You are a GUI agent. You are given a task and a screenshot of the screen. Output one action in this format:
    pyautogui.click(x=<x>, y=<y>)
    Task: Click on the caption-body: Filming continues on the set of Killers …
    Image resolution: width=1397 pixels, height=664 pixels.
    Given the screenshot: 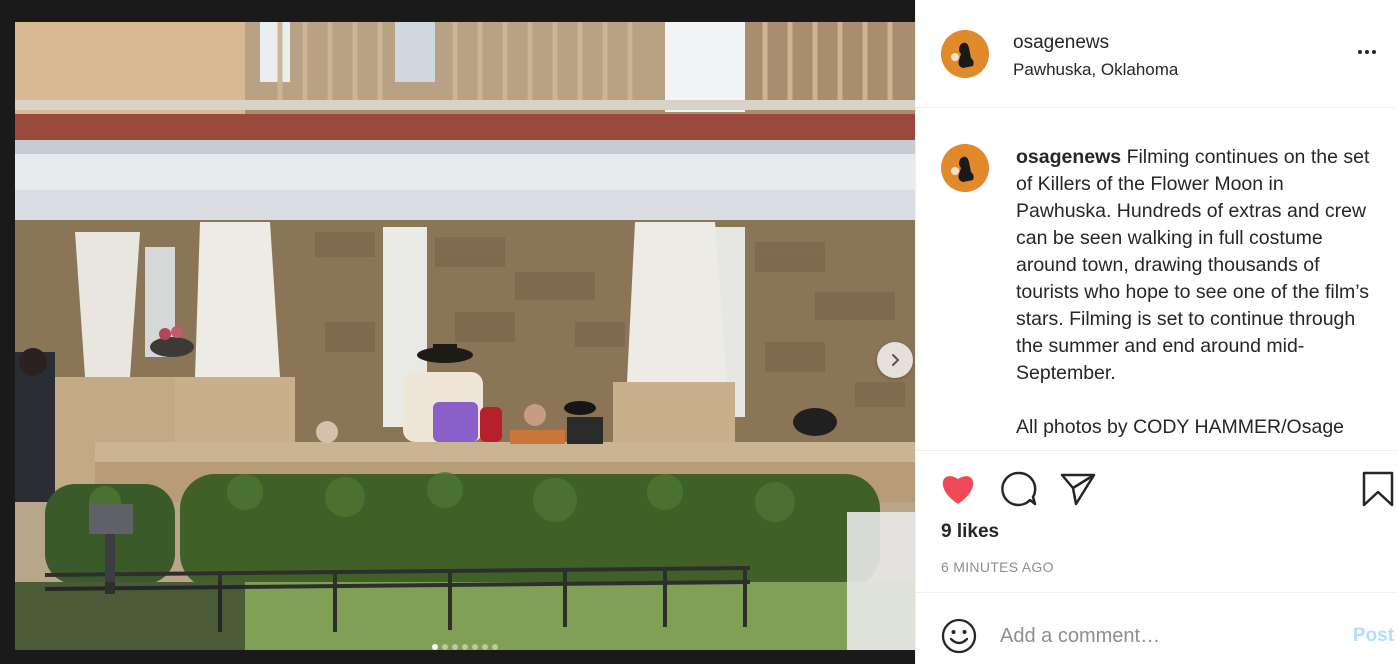 What is the action you would take?
    pyautogui.click(x=1193, y=265)
    